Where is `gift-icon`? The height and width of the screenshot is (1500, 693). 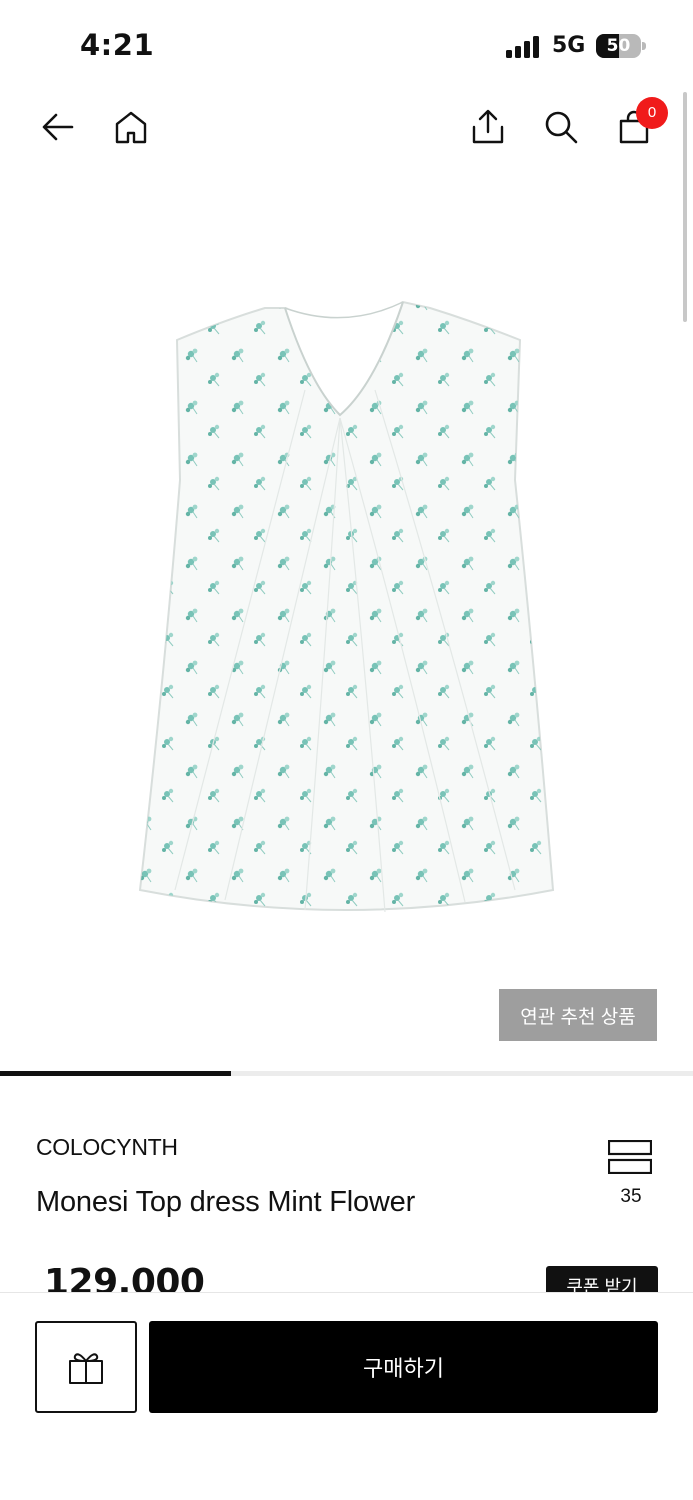
gift-icon is located at coordinates (86, 1368).